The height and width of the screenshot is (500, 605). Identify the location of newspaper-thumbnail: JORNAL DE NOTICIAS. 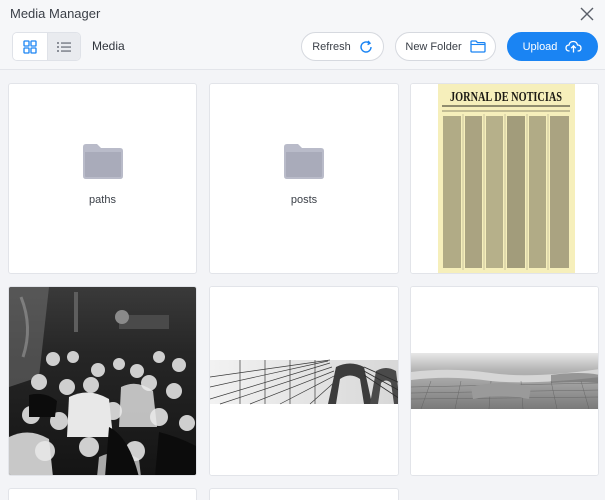
(504, 178).